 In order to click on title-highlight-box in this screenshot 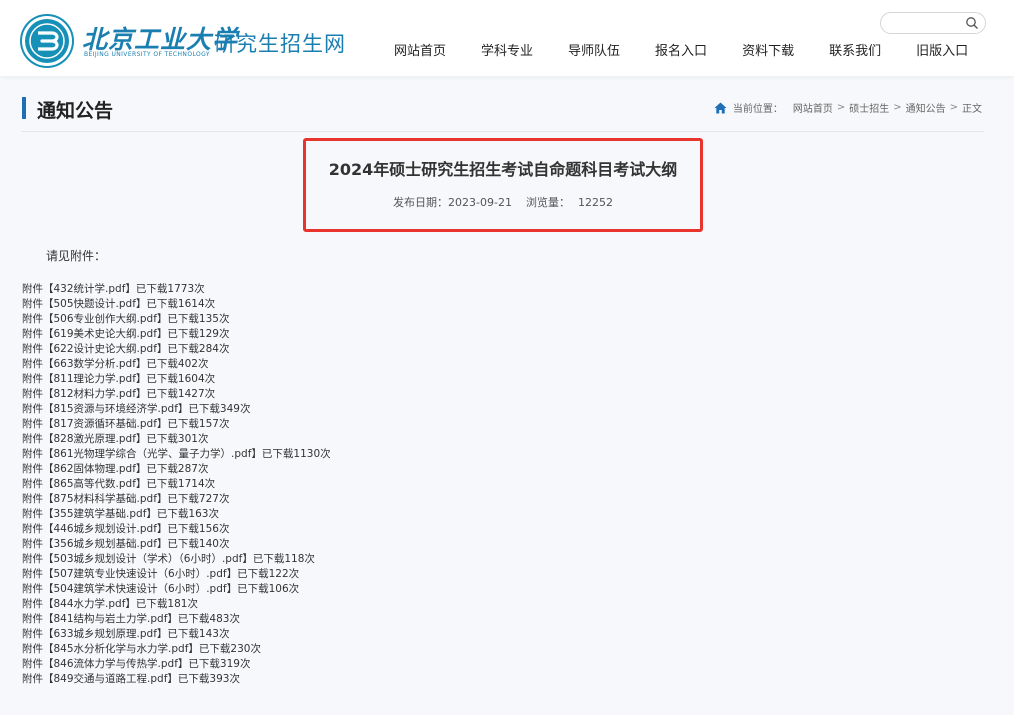, I will do `click(503, 185)`.